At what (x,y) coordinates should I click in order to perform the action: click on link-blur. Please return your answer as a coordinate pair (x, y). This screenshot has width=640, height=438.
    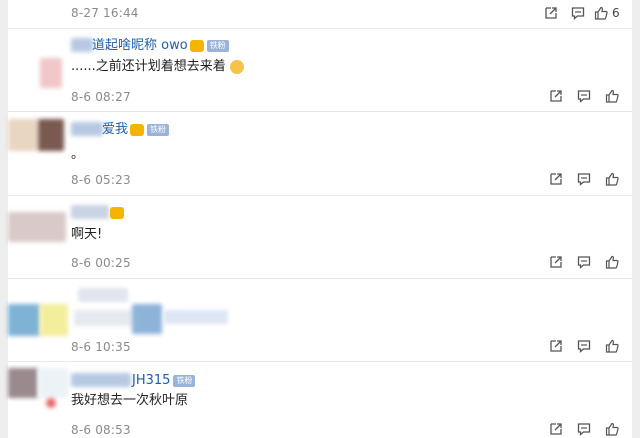
    Looking at the image, I should click on (196, 317).